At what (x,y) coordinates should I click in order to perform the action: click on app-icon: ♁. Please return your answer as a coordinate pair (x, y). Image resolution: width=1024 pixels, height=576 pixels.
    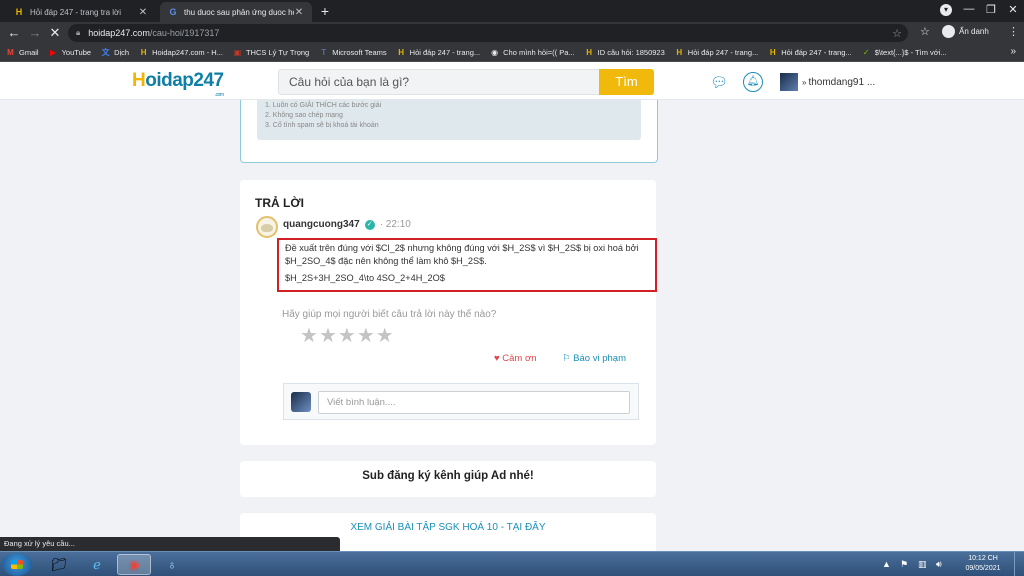
    Looking at the image, I should click on (172, 564).